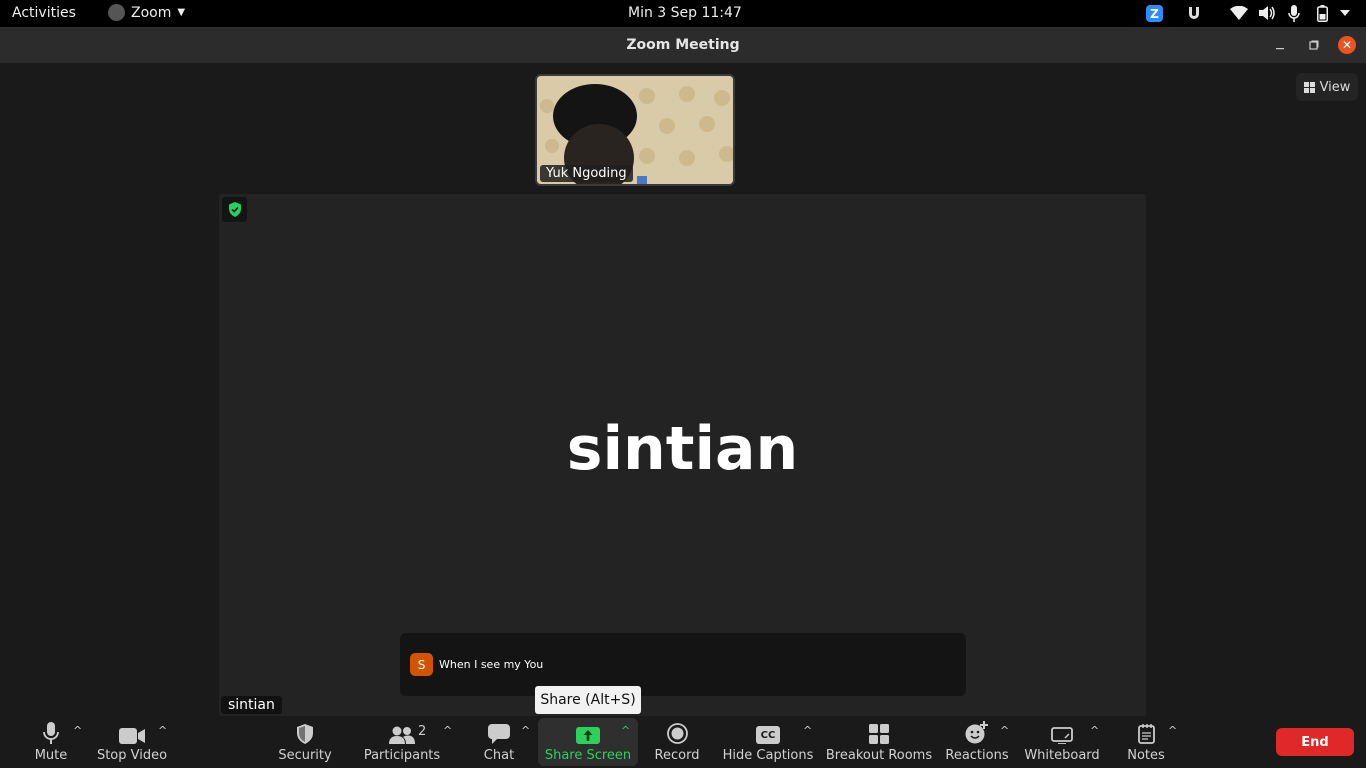 Image resolution: width=1366 pixels, height=768 pixels. I want to click on hide-captions-button: CC Hide Captions, so click(768, 742).